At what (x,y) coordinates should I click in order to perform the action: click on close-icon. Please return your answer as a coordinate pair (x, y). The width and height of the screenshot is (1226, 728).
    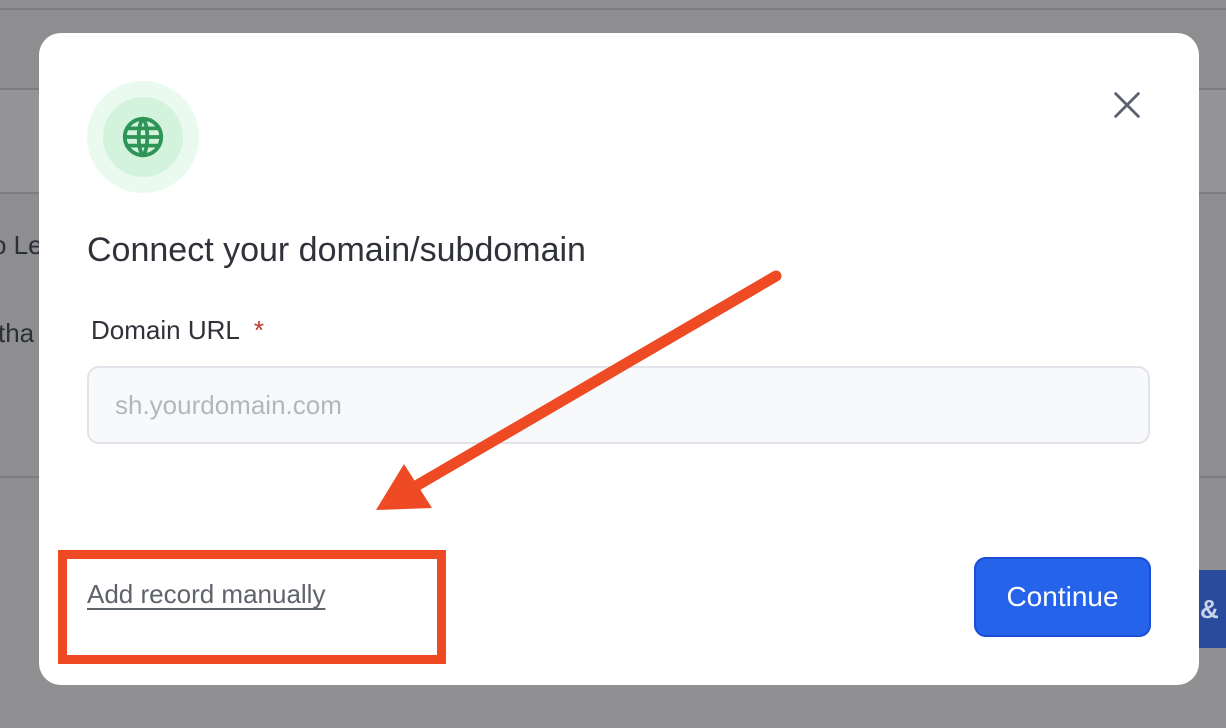
    Looking at the image, I should click on (1127, 105).